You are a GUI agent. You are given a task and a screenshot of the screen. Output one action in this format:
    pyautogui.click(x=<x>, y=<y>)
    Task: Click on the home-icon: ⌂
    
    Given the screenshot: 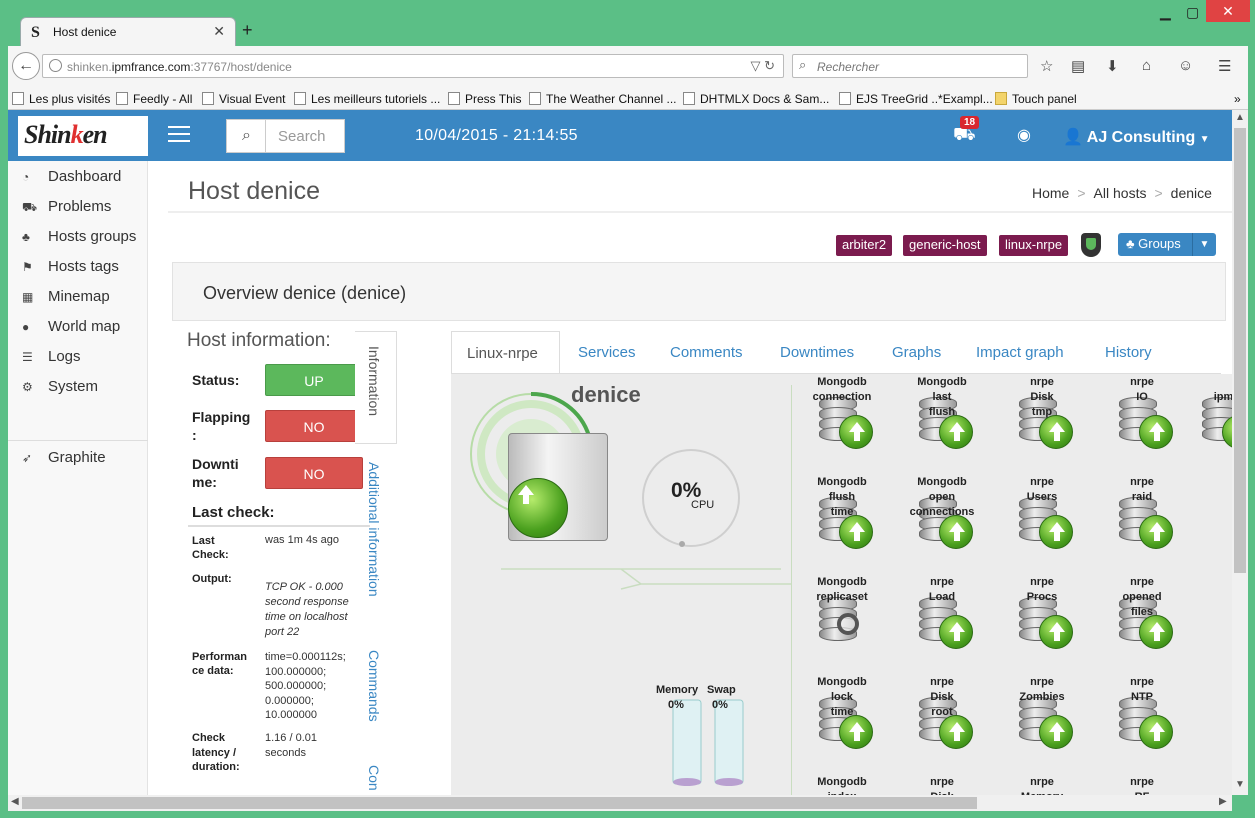 What is the action you would take?
    pyautogui.click(x=1146, y=65)
    